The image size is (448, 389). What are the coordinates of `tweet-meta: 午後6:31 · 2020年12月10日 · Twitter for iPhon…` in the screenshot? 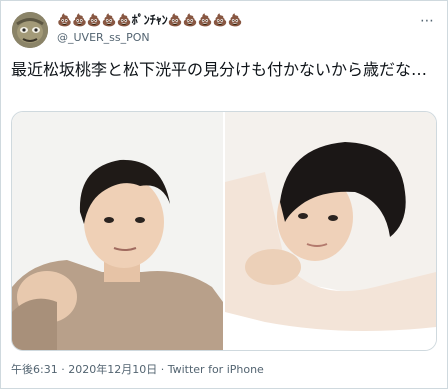 It's located at (137, 369).